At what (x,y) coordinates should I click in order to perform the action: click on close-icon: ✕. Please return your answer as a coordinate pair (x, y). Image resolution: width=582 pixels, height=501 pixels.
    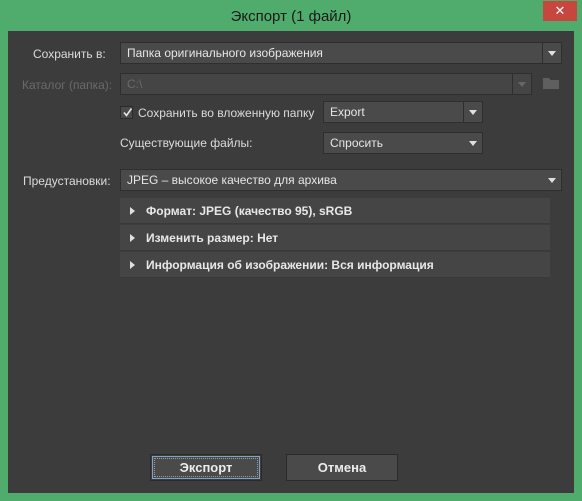
    Looking at the image, I should click on (560, 10).